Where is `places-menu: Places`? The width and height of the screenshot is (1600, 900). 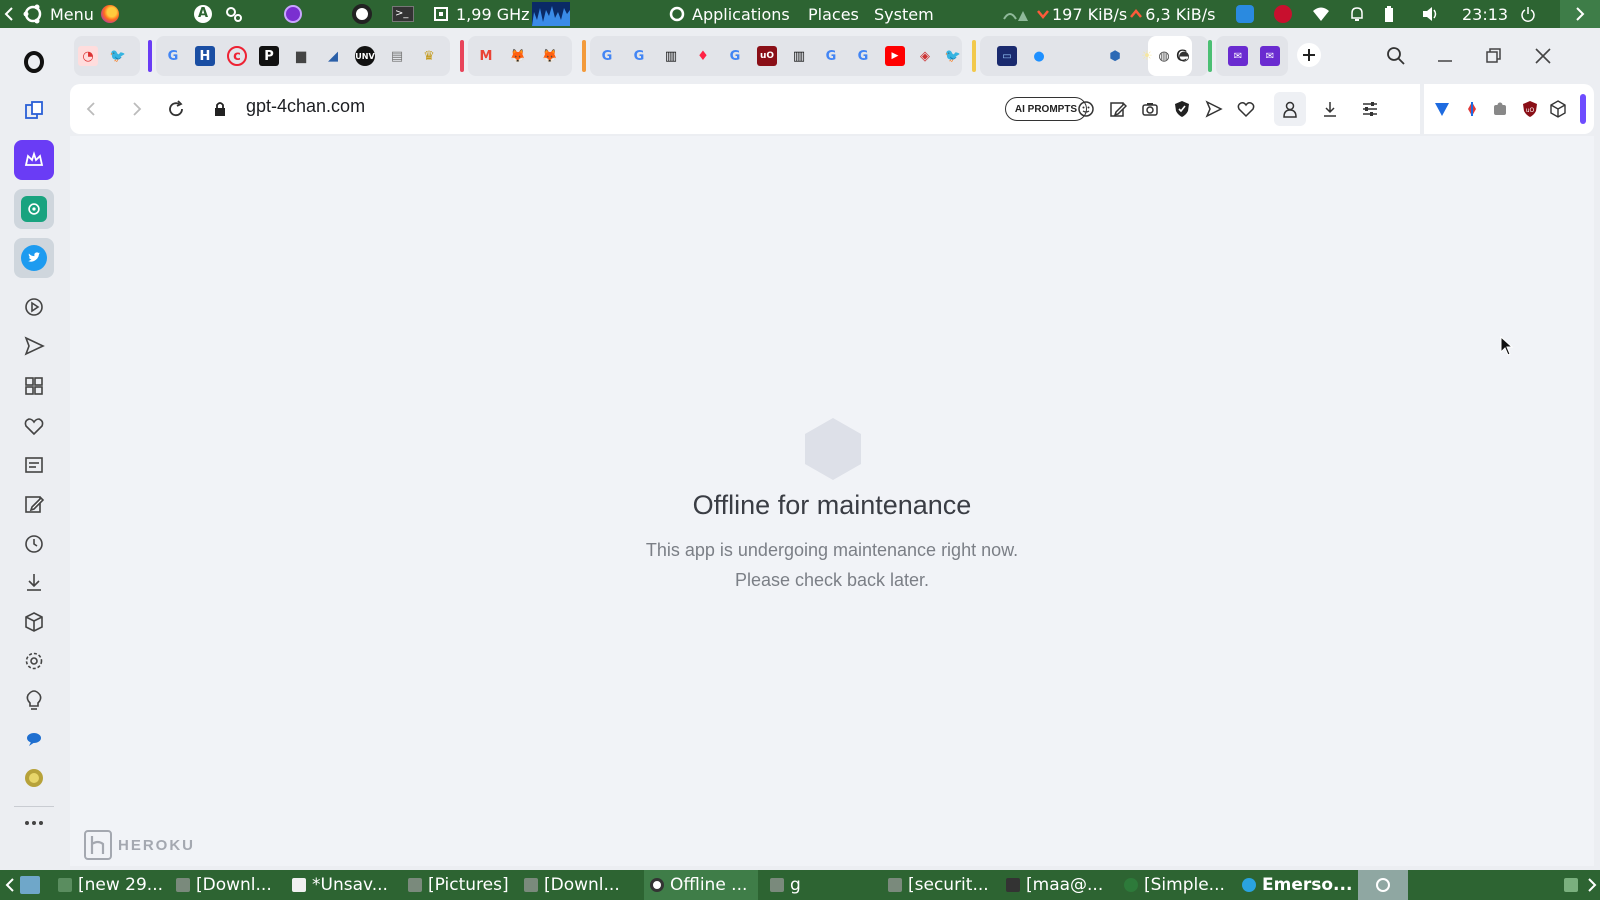 places-menu: Places is located at coordinates (833, 14).